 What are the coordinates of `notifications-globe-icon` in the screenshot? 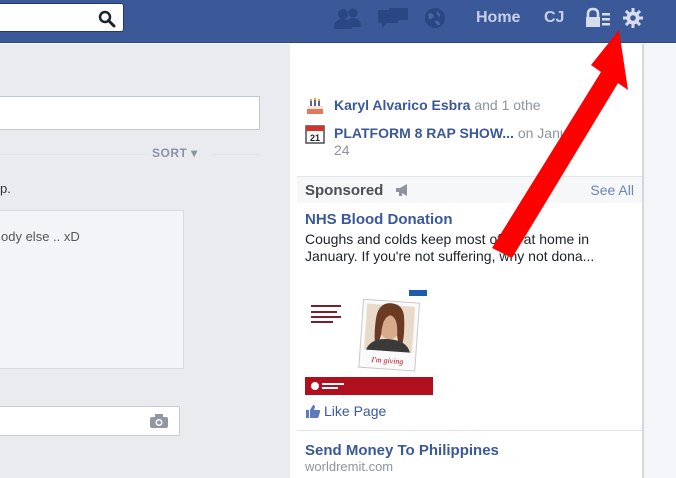 It's located at (435, 18).